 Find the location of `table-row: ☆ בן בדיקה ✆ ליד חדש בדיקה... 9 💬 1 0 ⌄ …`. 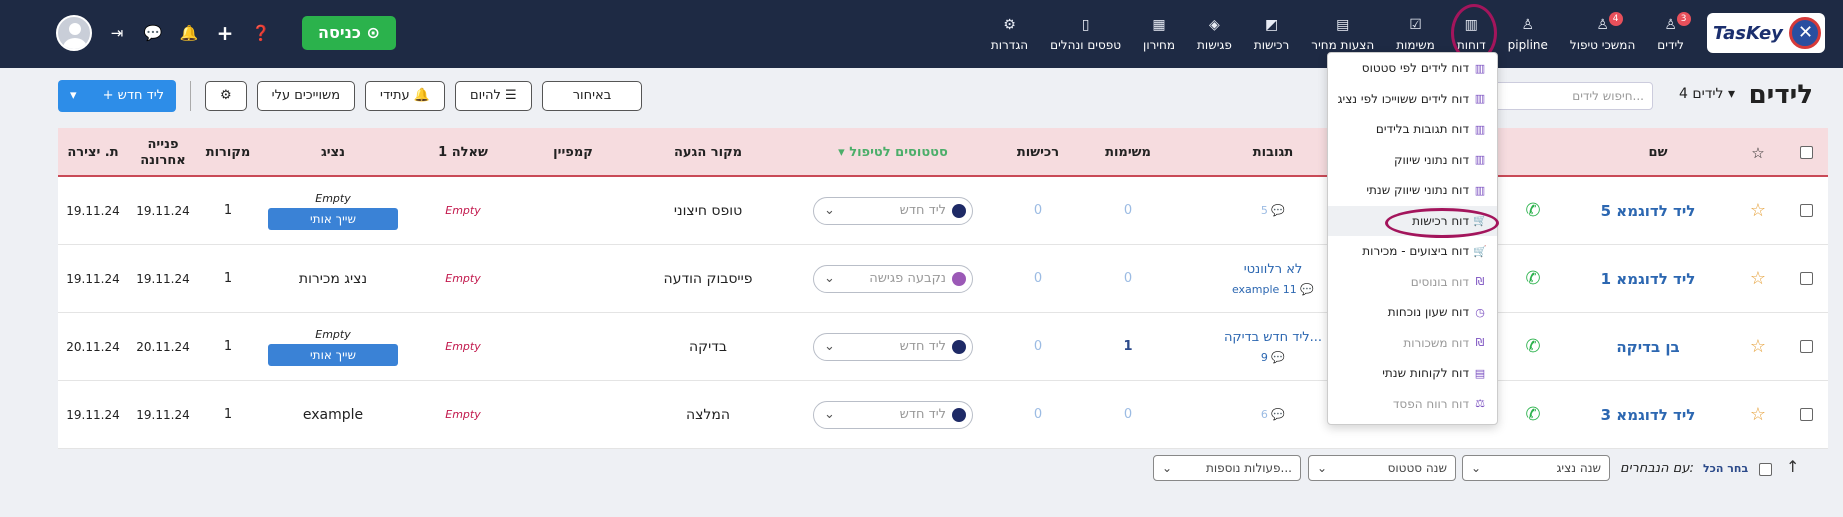

table-row: ☆ בן בדיקה ✆ ליד חדש בדיקה... 9 💬 1 0 ⌄ … is located at coordinates (943, 347).